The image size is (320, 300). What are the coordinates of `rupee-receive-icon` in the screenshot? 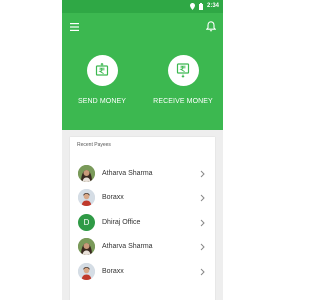 It's located at (183, 70).